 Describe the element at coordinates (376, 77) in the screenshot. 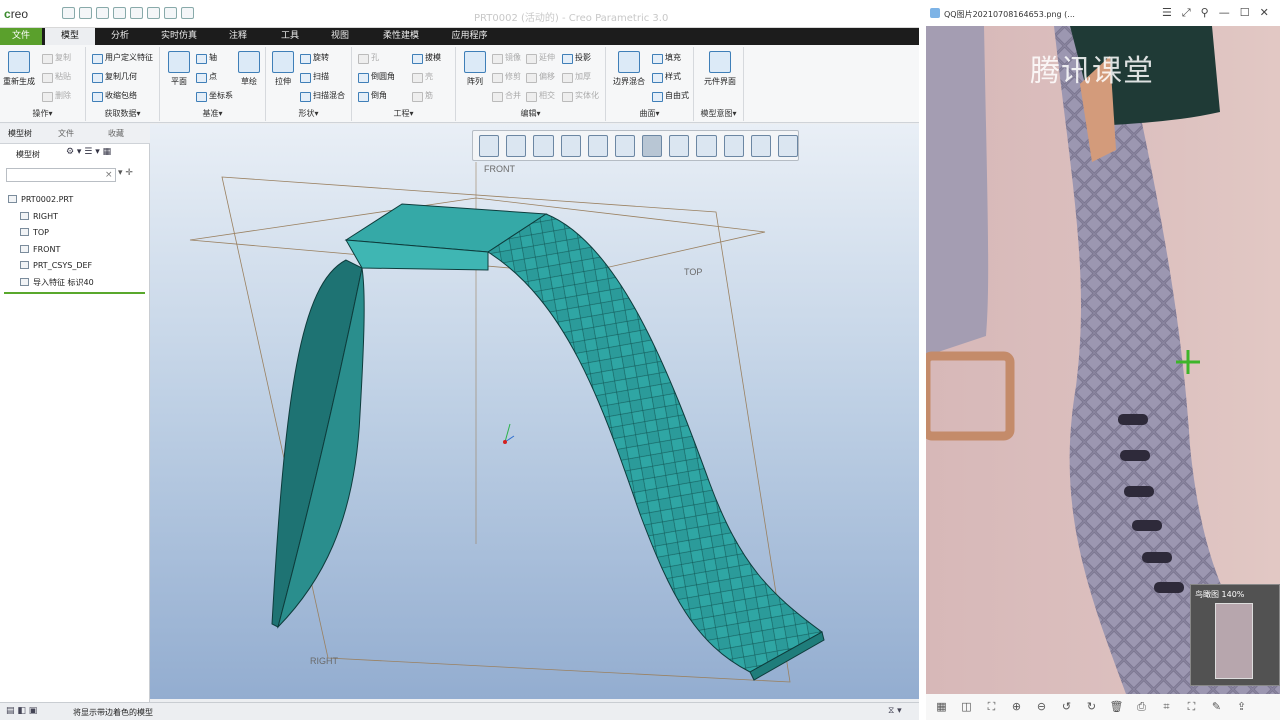

I see `round-button: 倒圆角` at that location.